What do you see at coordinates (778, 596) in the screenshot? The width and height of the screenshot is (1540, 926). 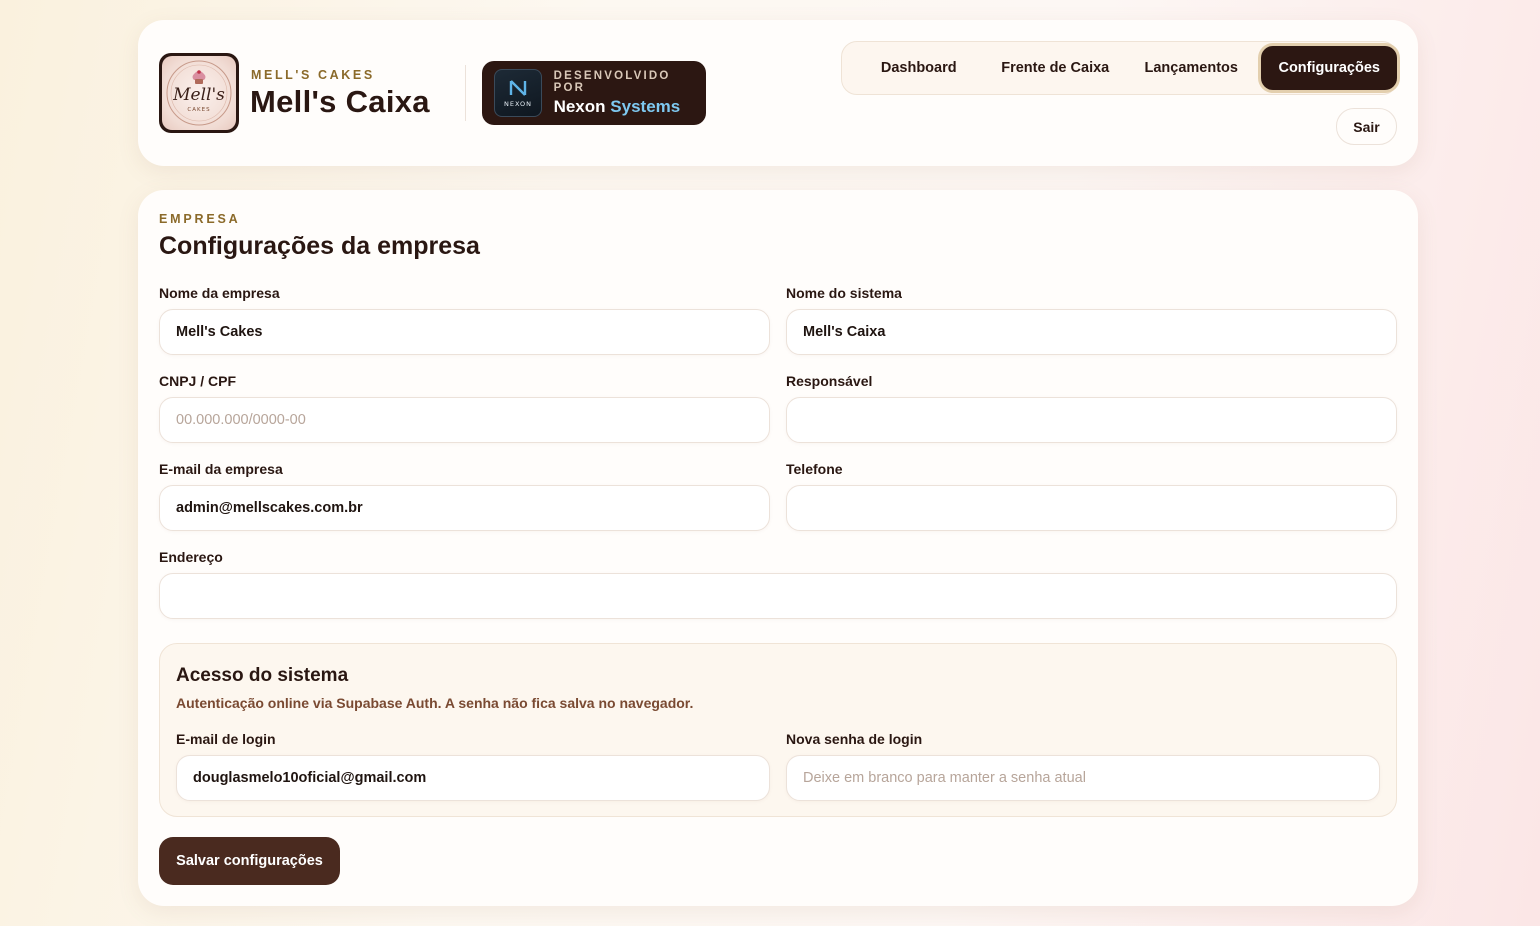 I see `address-input` at bounding box center [778, 596].